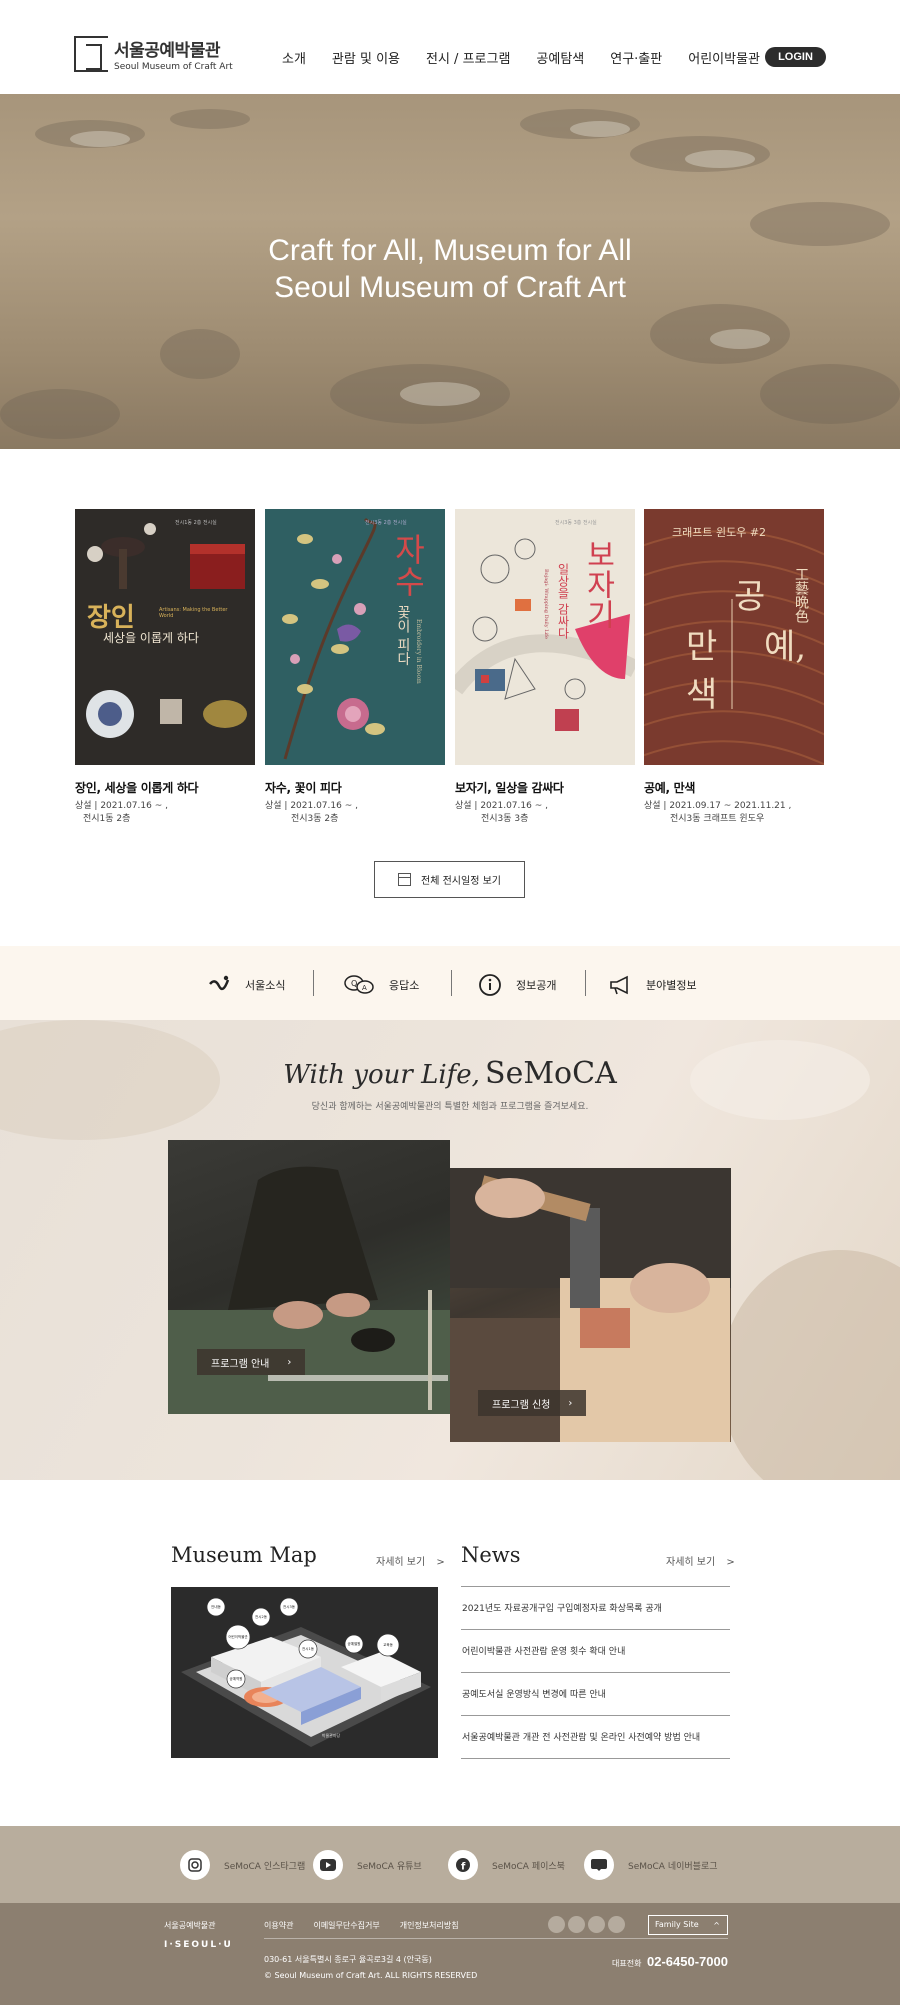  Describe the element at coordinates (236, 1678) in the screenshot. I see `map-label-craft-hall: 공예역원` at that location.